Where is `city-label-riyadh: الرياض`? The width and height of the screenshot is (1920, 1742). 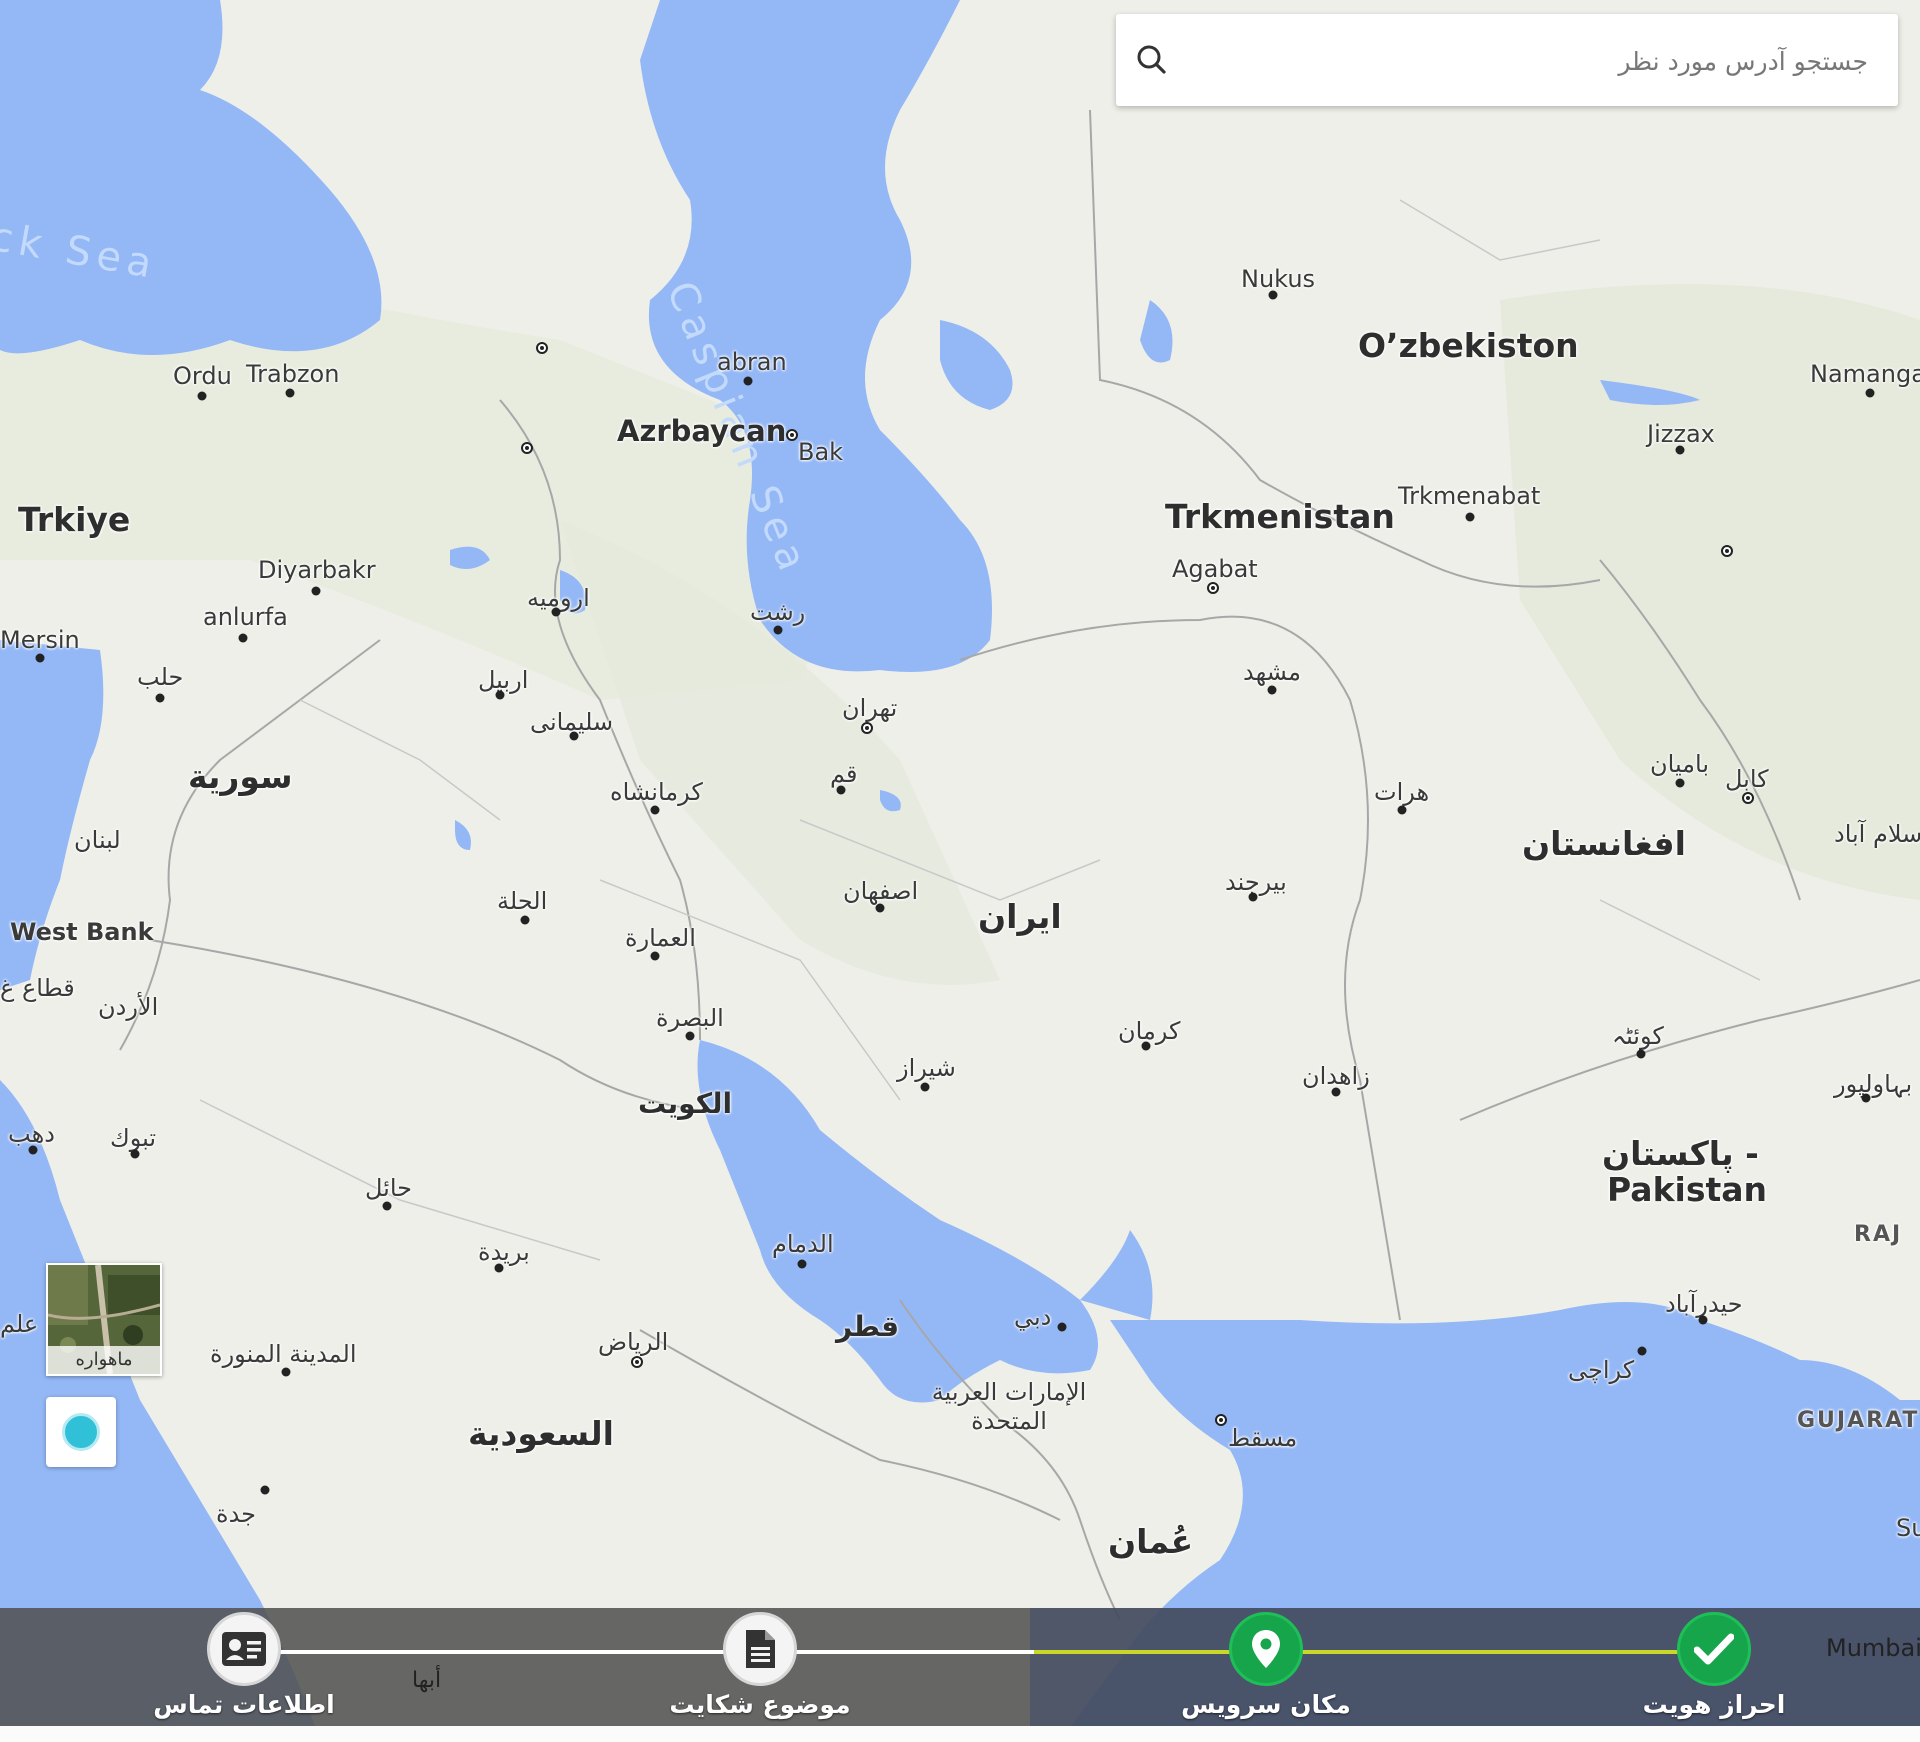
city-label-riyadh: الرياض is located at coordinates (633, 1342).